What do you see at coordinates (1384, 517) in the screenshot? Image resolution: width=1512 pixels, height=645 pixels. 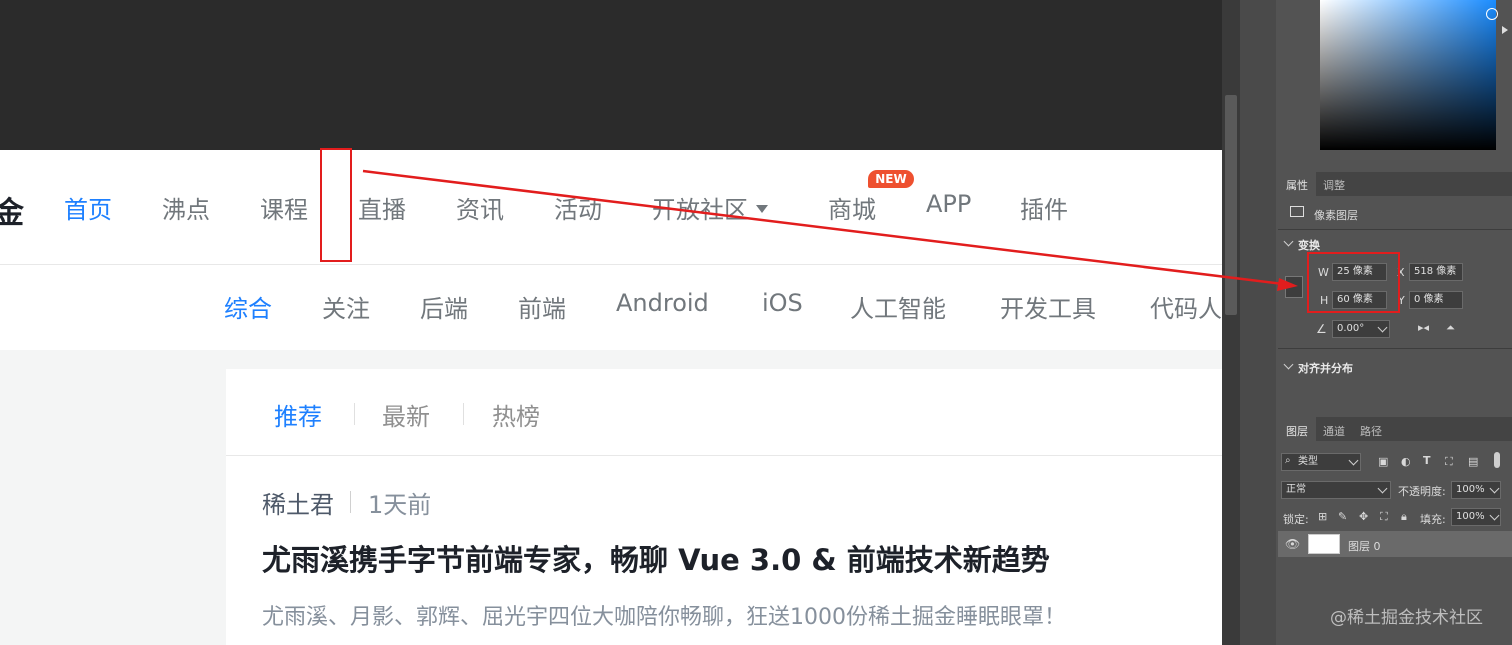 I see `lock-artboard-icon: ⛶` at bounding box center [1384, 517].